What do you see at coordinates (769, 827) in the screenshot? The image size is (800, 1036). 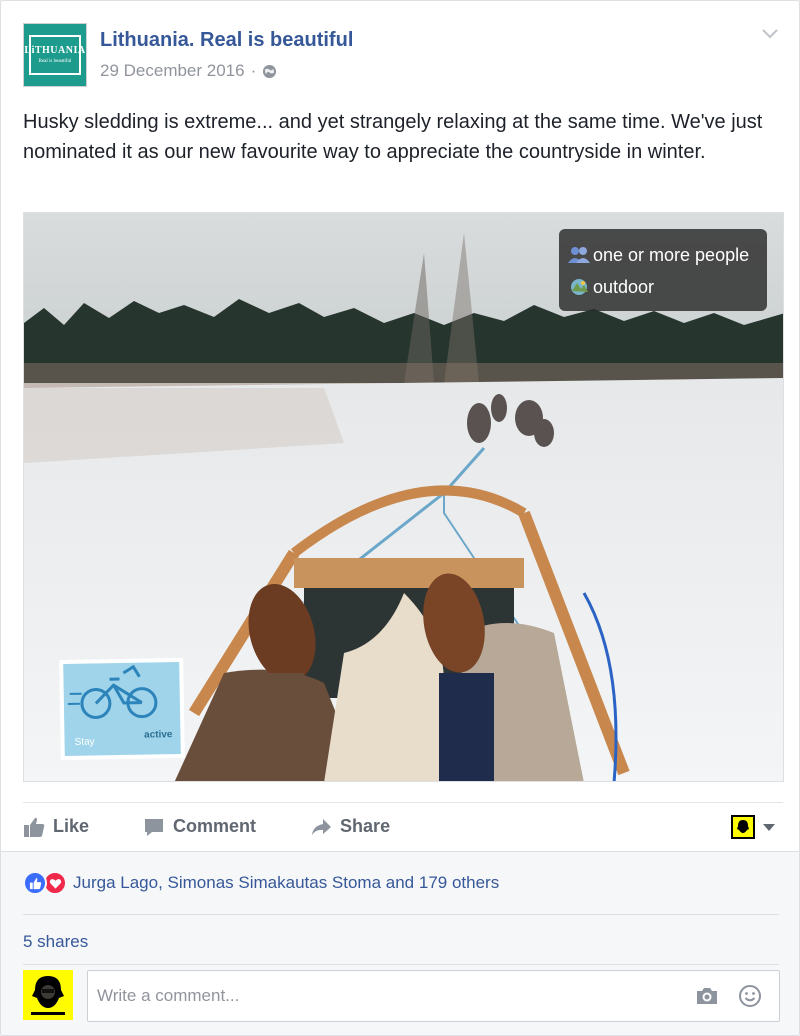 I see `chevron-down-icon` at bounding box center [769, 827].